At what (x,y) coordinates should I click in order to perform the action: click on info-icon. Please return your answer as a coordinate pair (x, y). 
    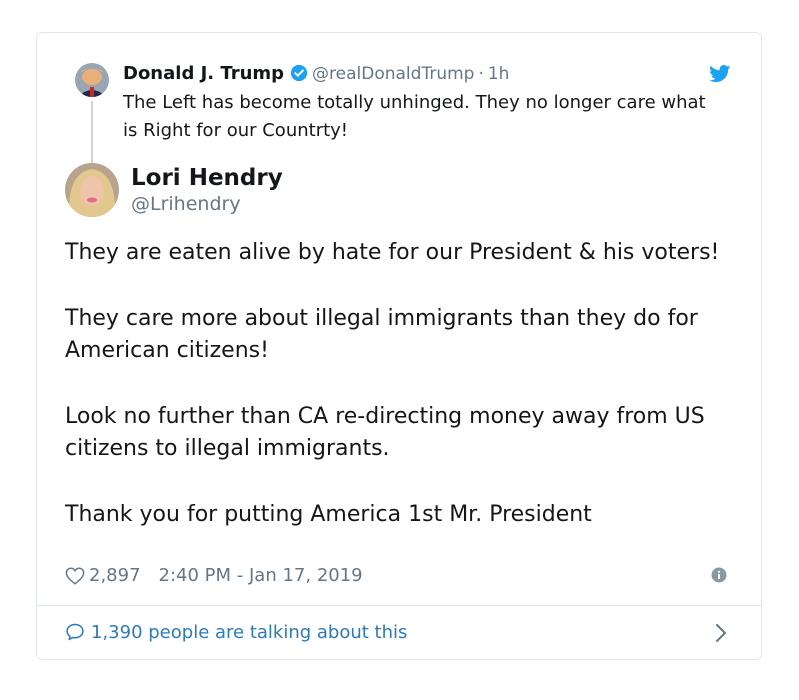
    Looking at the image, I should click on (719, 577).